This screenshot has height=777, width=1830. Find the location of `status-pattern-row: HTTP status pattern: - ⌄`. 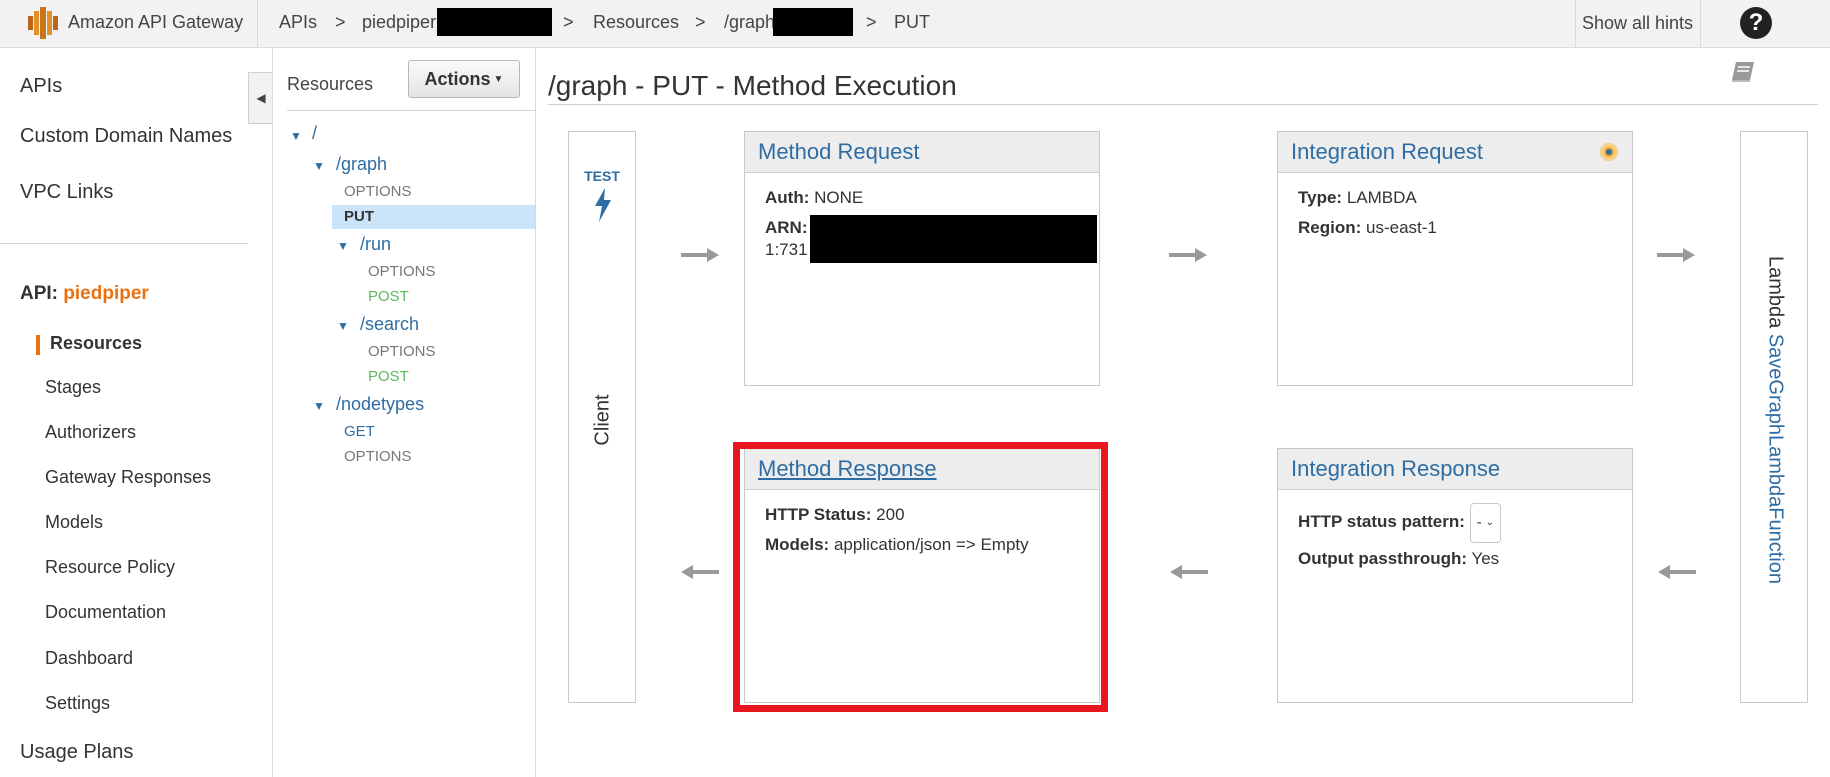

status-pattern-row: HTTP status pattern: - ⌄ is located at coordinates (1455, 522).